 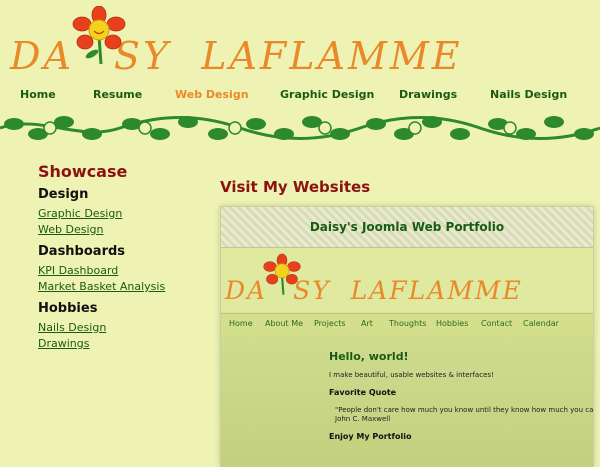 I want to click on preview-nav-thoughts: Thoughts, so click(x=407, y=323).